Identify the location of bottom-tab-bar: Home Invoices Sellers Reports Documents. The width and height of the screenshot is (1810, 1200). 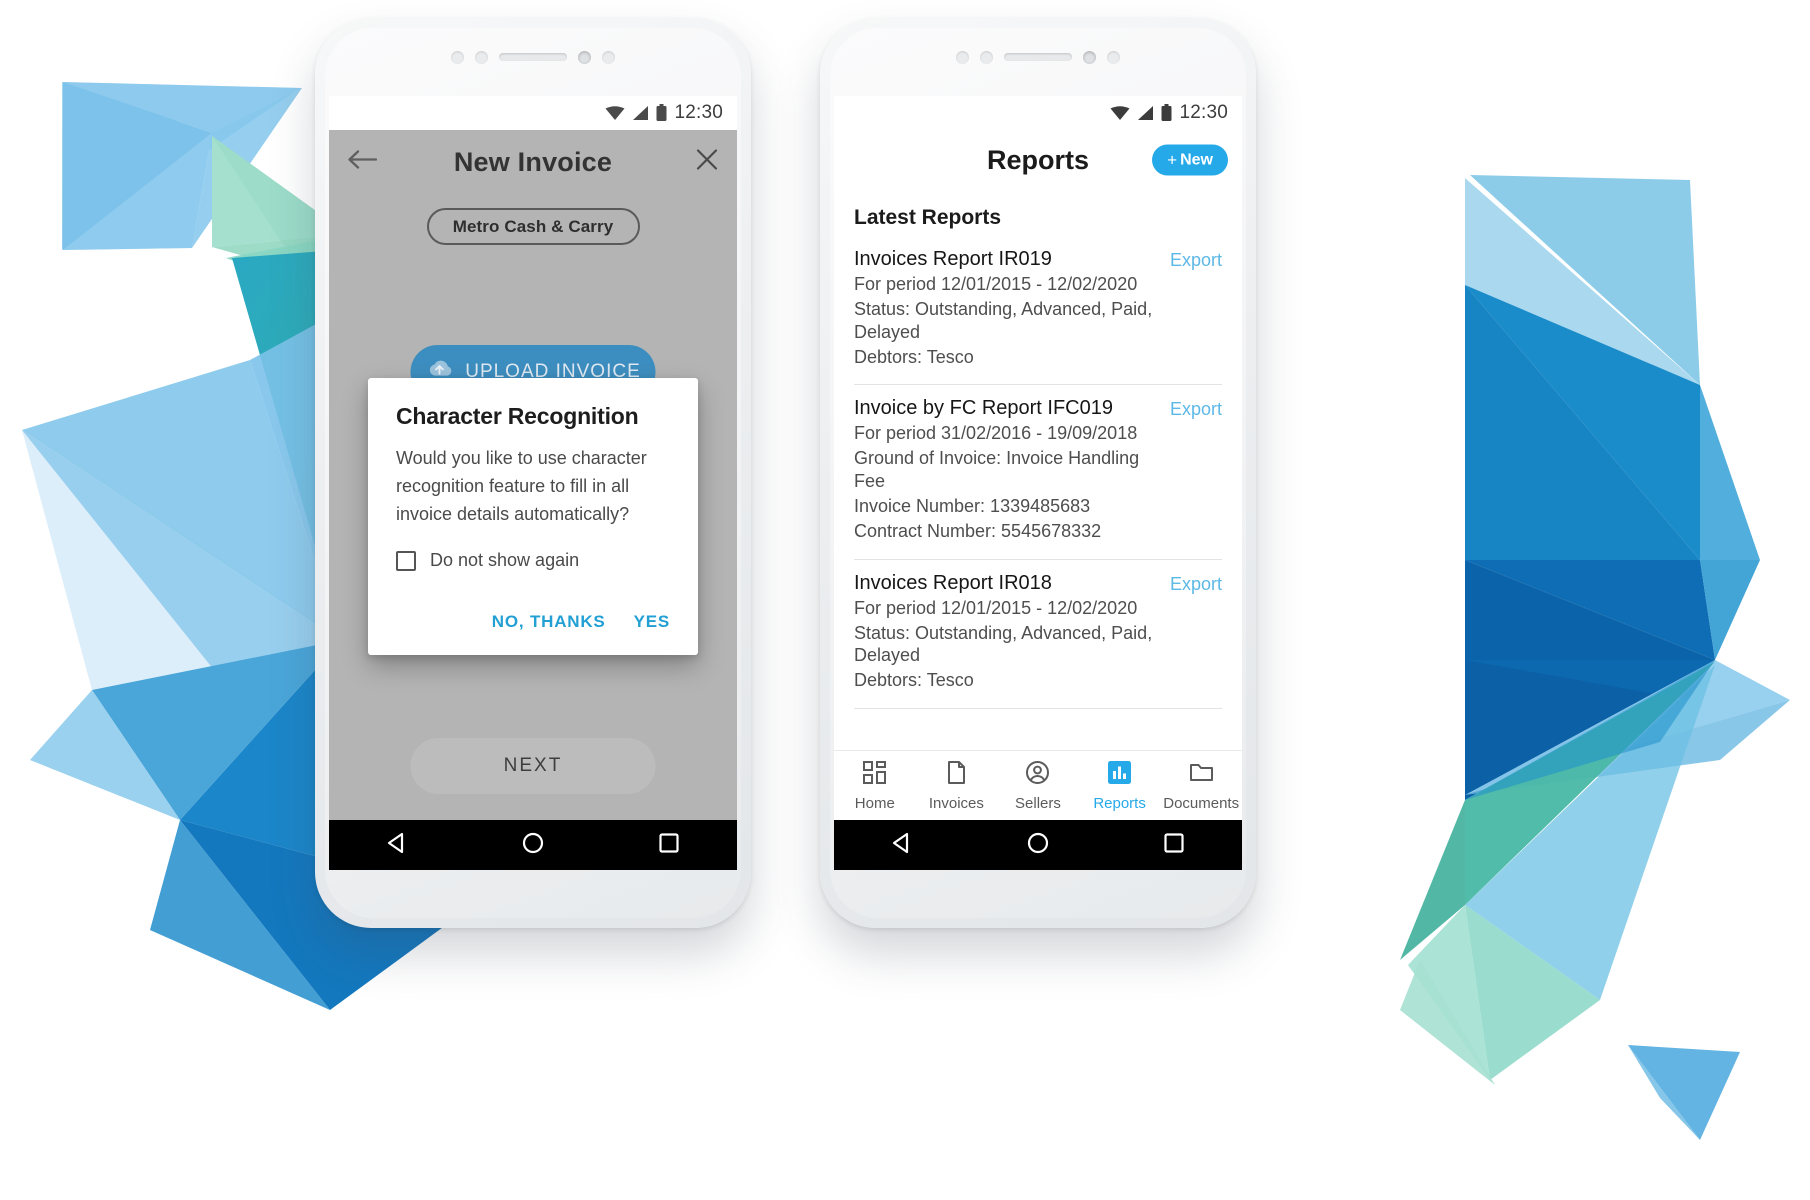
(1038, 785).